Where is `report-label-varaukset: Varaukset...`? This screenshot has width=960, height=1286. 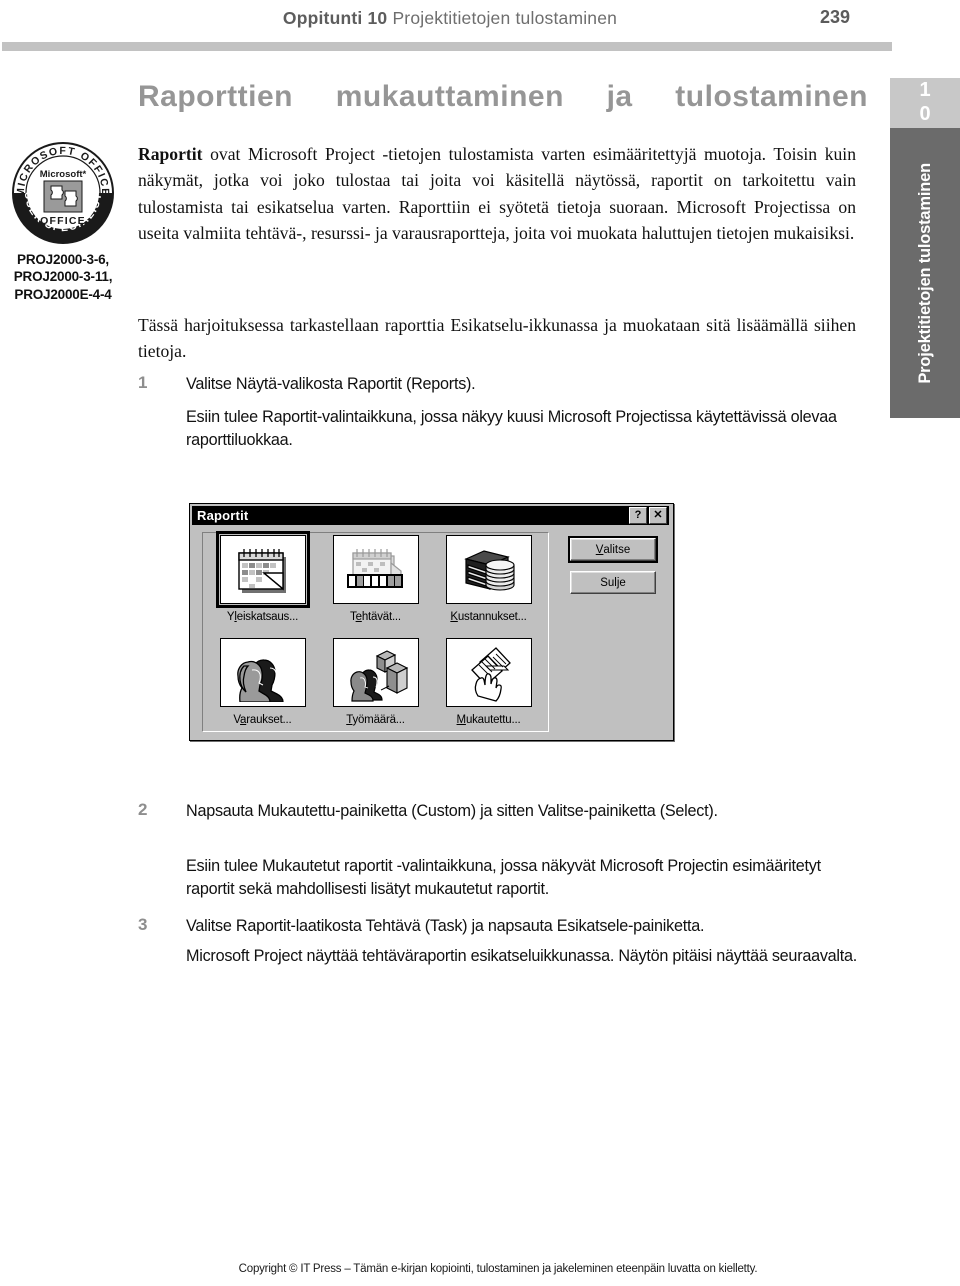 report-label-varaukset: Varaukset... is located at coordinates (262, 720).